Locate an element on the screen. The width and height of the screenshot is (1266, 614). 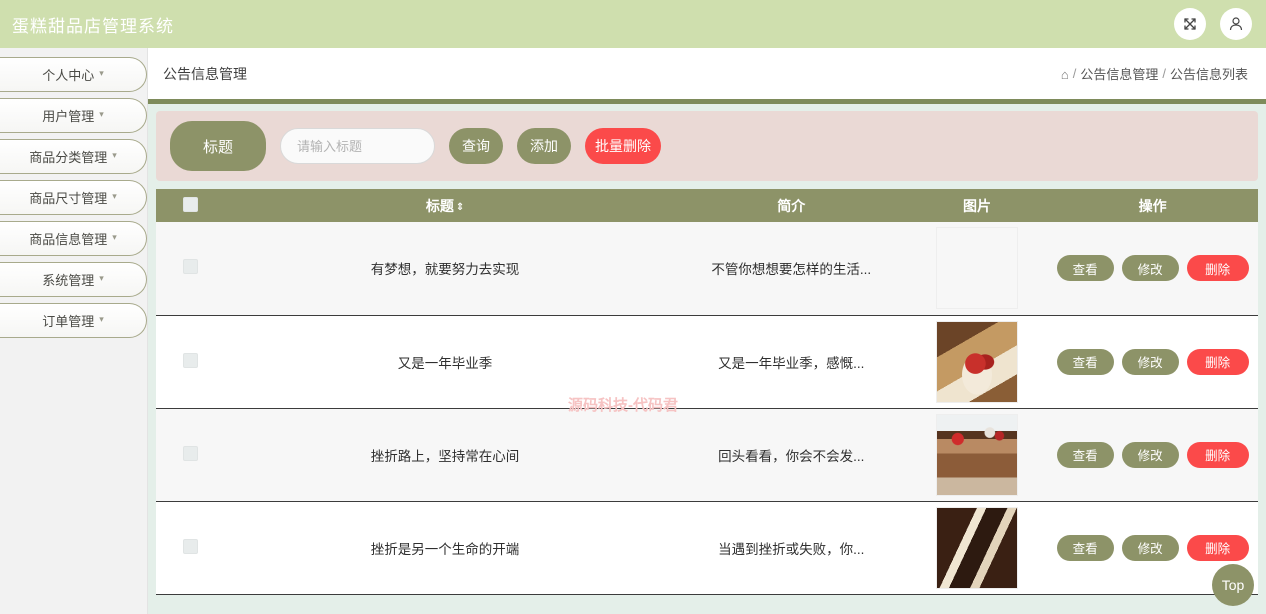
sidebar-item-order-management: 订单管理 ▾ is located at coordinates (73, 320).